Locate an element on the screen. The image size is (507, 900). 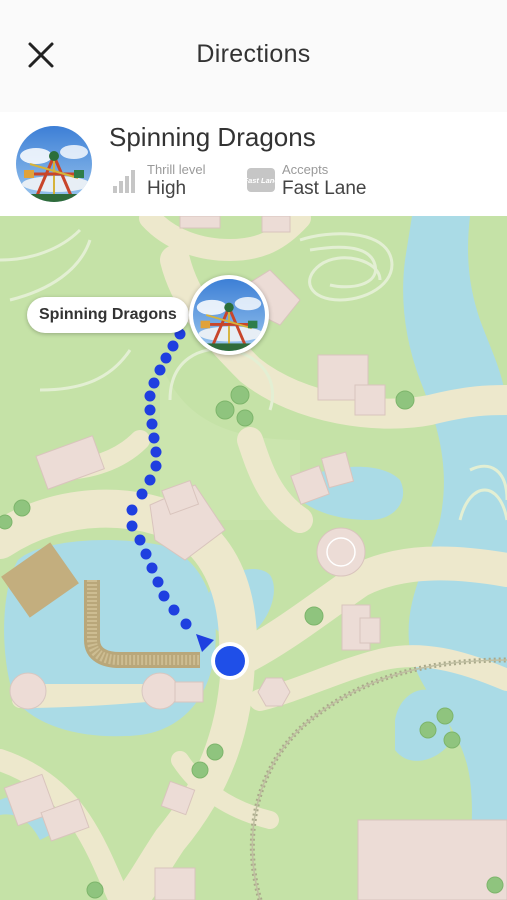
header: Directions is located at coordinates (253, 56).